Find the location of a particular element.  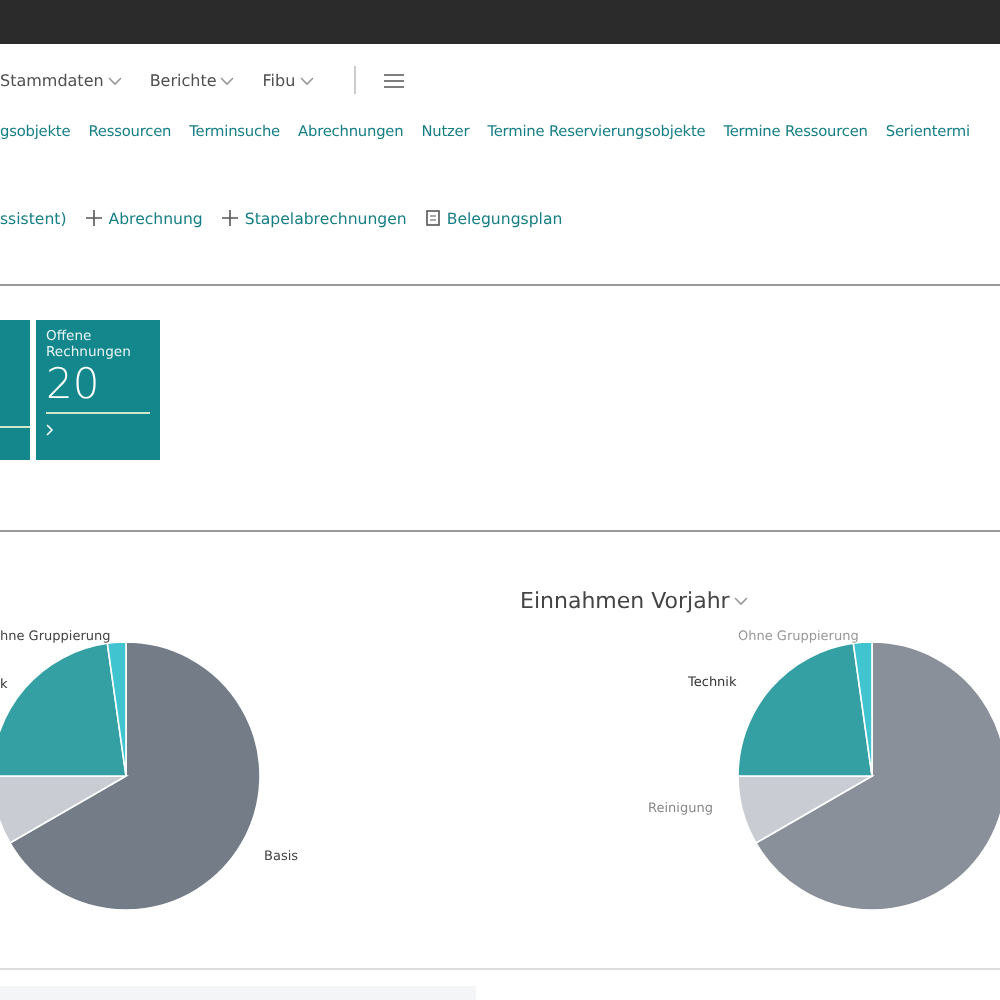

menu-label: Fibu is located at coordinates (279, 80).